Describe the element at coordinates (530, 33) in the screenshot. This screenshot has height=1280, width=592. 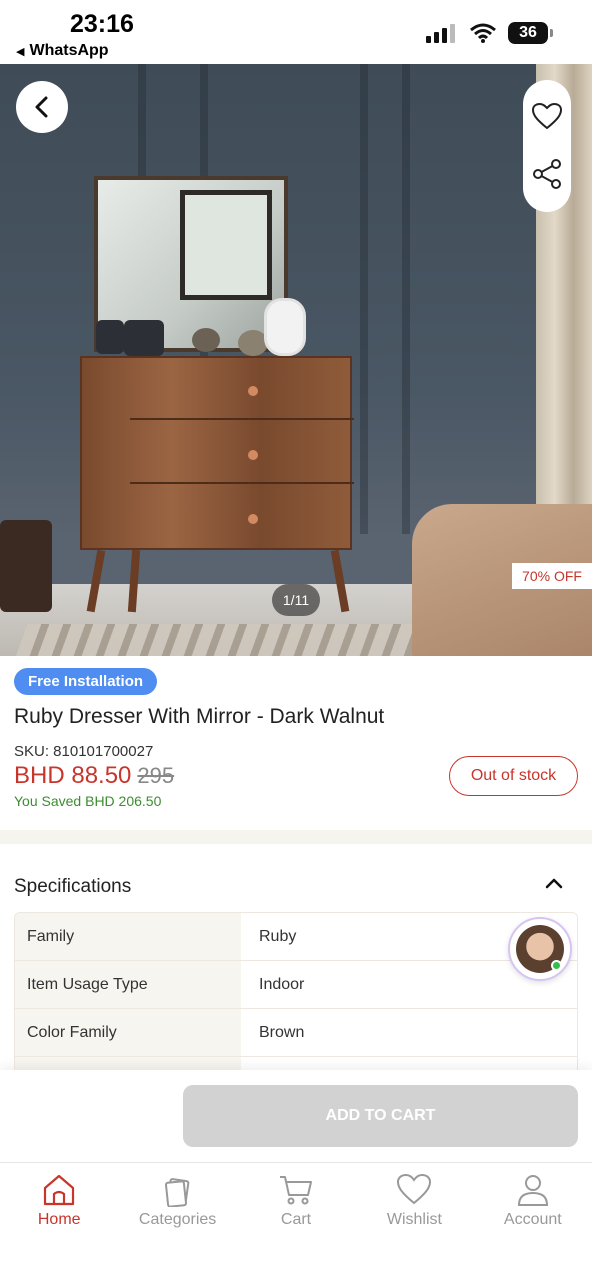
I see `battery-indicator: 36` at that location.